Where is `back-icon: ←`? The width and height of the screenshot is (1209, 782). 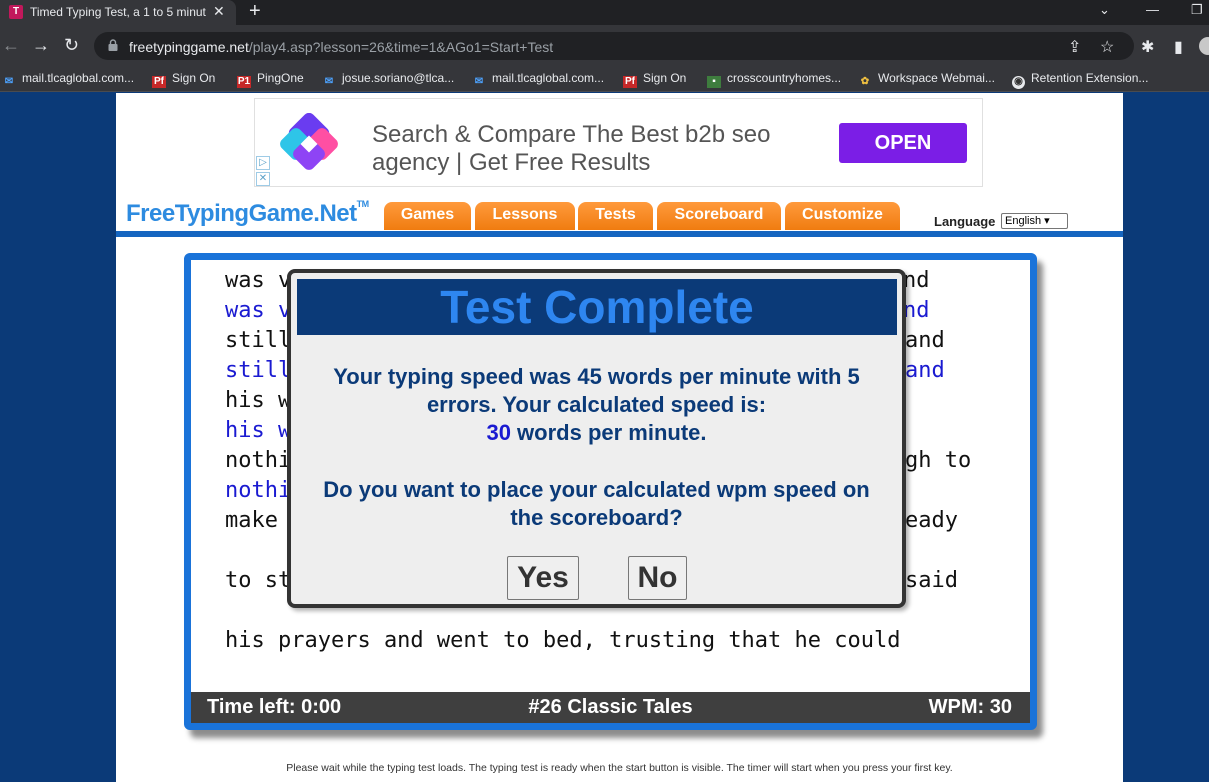 back-icon: ← is located at coordinates (11, 45).